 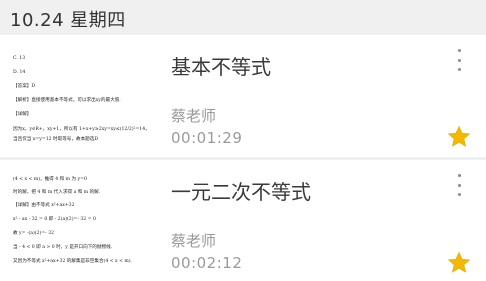 What do you see at coordinates (22, 114) in the screenshot?
I see `thumb-line: 【详解】` at bounding box center [22, 114].